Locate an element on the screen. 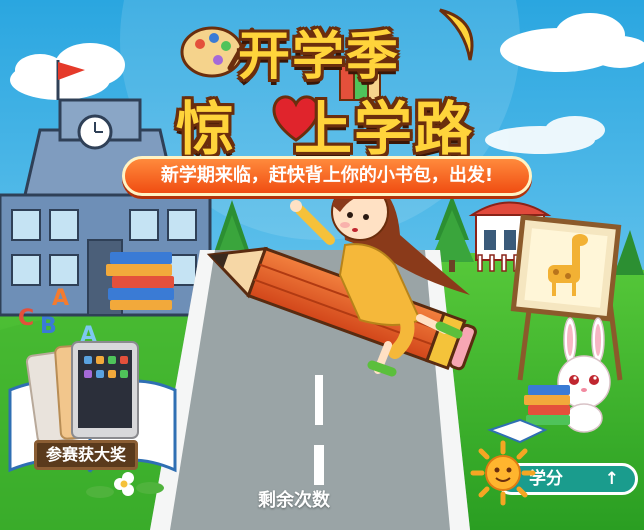 Image resolution: width=644 pixels, height=530 pixels. title-line-2: 惊上学路 is located at coordinates (325, 124).